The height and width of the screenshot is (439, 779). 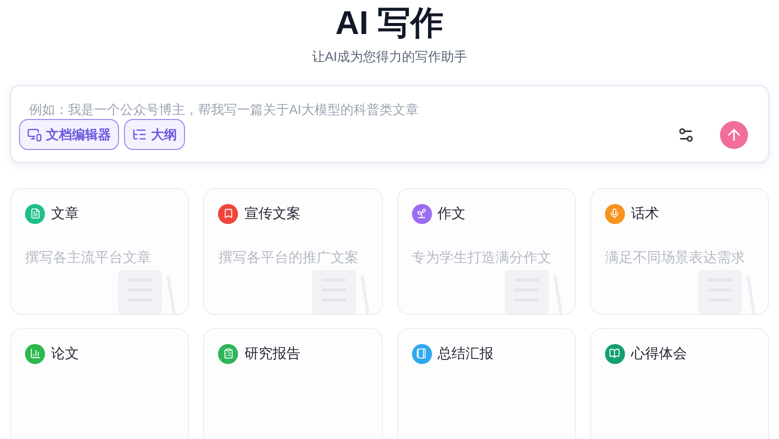 What do you see at coordinates (88, 257) in the screenshot?
I see `category-description: 撰写各主流平台文章` at bounding box center [88, 257].